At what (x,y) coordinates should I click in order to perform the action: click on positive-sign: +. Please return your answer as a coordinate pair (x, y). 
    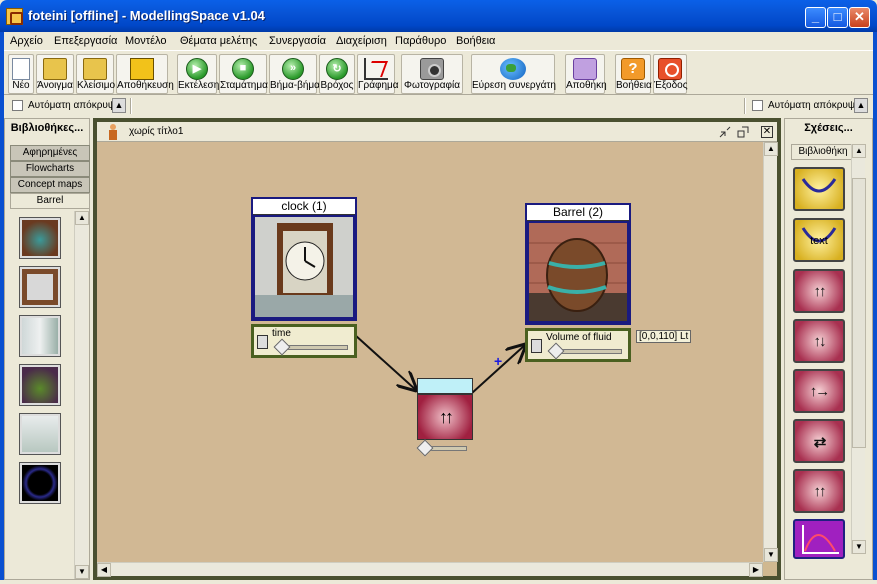
    Looking at the image, I should click on (498, 361).